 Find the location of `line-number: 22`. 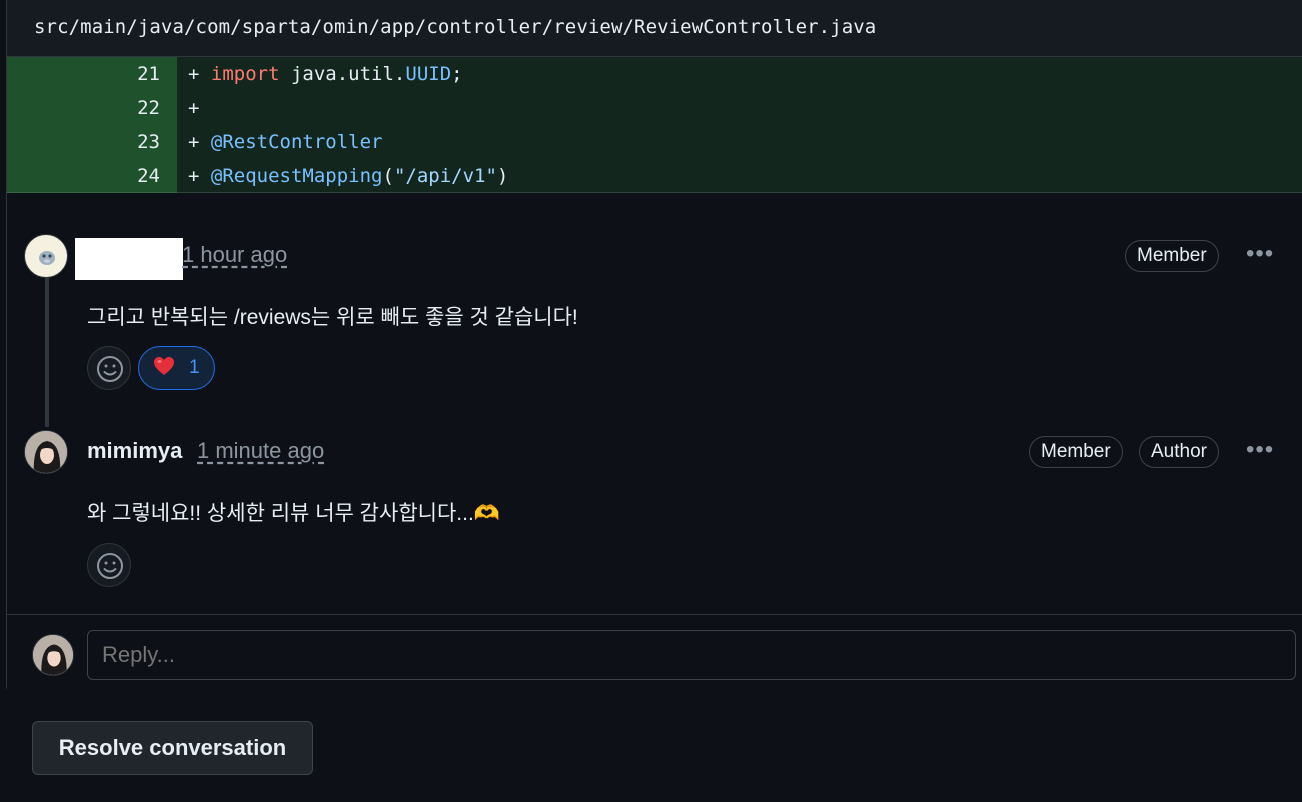

line-number: 22 is located at coordinates (92, 108).